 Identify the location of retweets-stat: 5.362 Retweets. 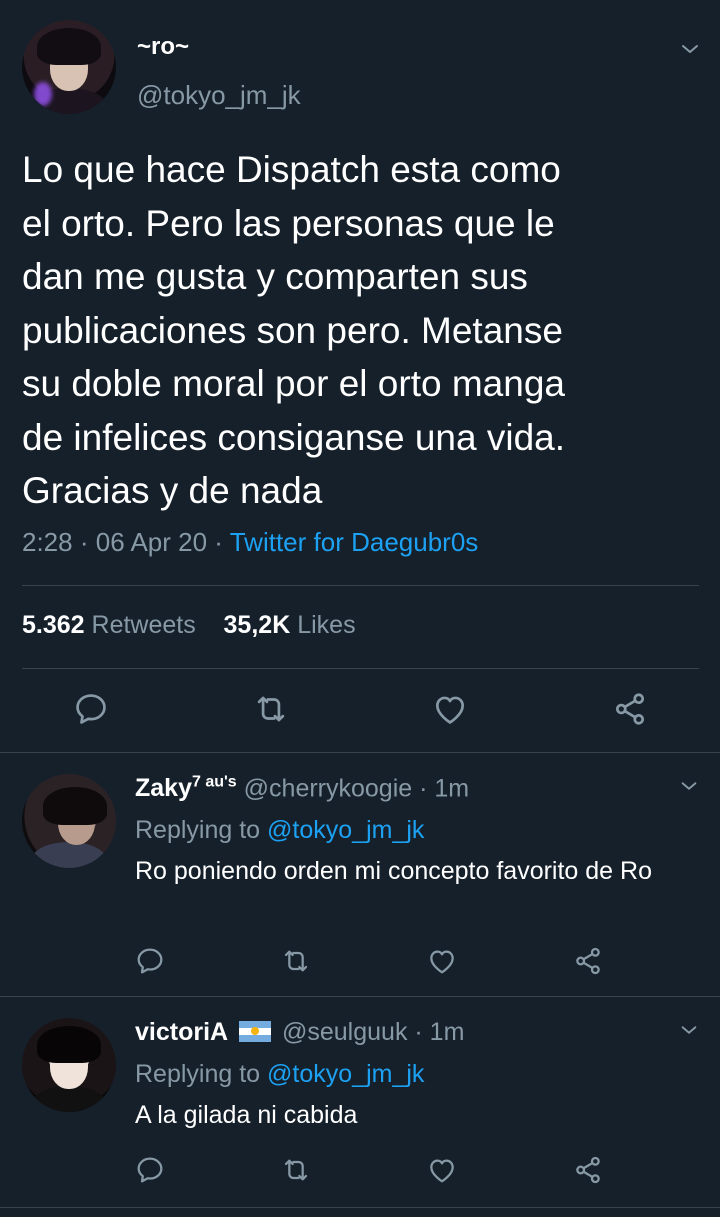
(109, 625).